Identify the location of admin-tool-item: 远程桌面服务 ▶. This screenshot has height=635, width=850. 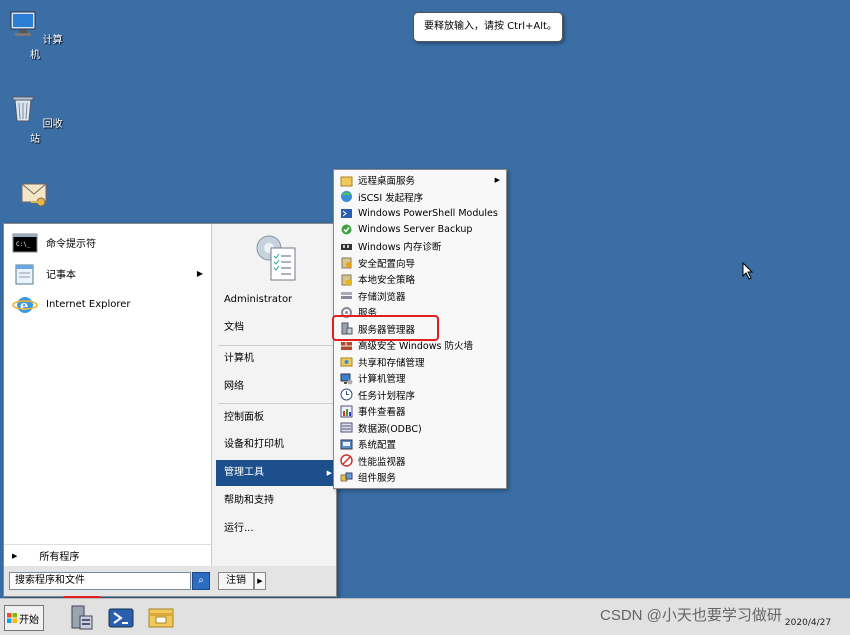
(420, 180).